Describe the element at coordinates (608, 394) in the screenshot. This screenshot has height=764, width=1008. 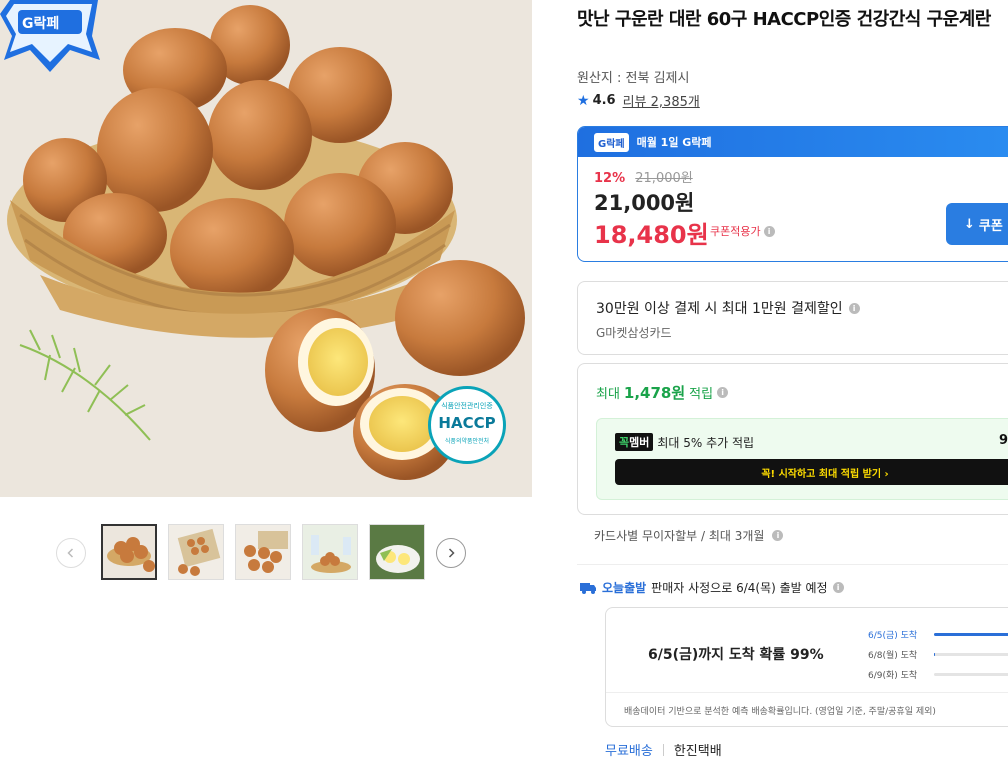
I see `point-prefix: 최대` at that location.